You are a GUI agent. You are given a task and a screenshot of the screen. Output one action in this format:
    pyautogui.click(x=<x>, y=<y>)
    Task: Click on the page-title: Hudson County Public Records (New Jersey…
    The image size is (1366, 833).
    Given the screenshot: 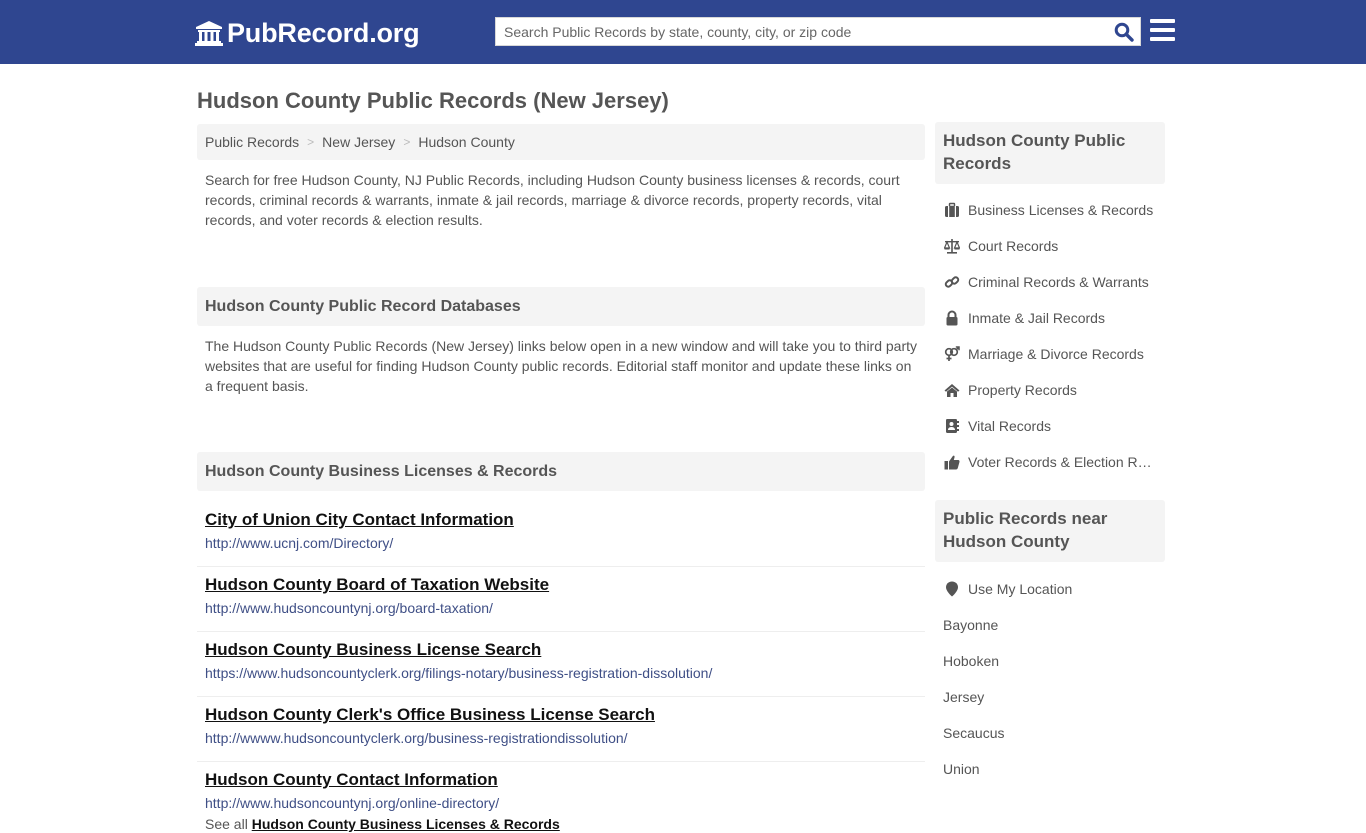 What is the action you would take?
    pyautogui.click(x=433, y=100)
    